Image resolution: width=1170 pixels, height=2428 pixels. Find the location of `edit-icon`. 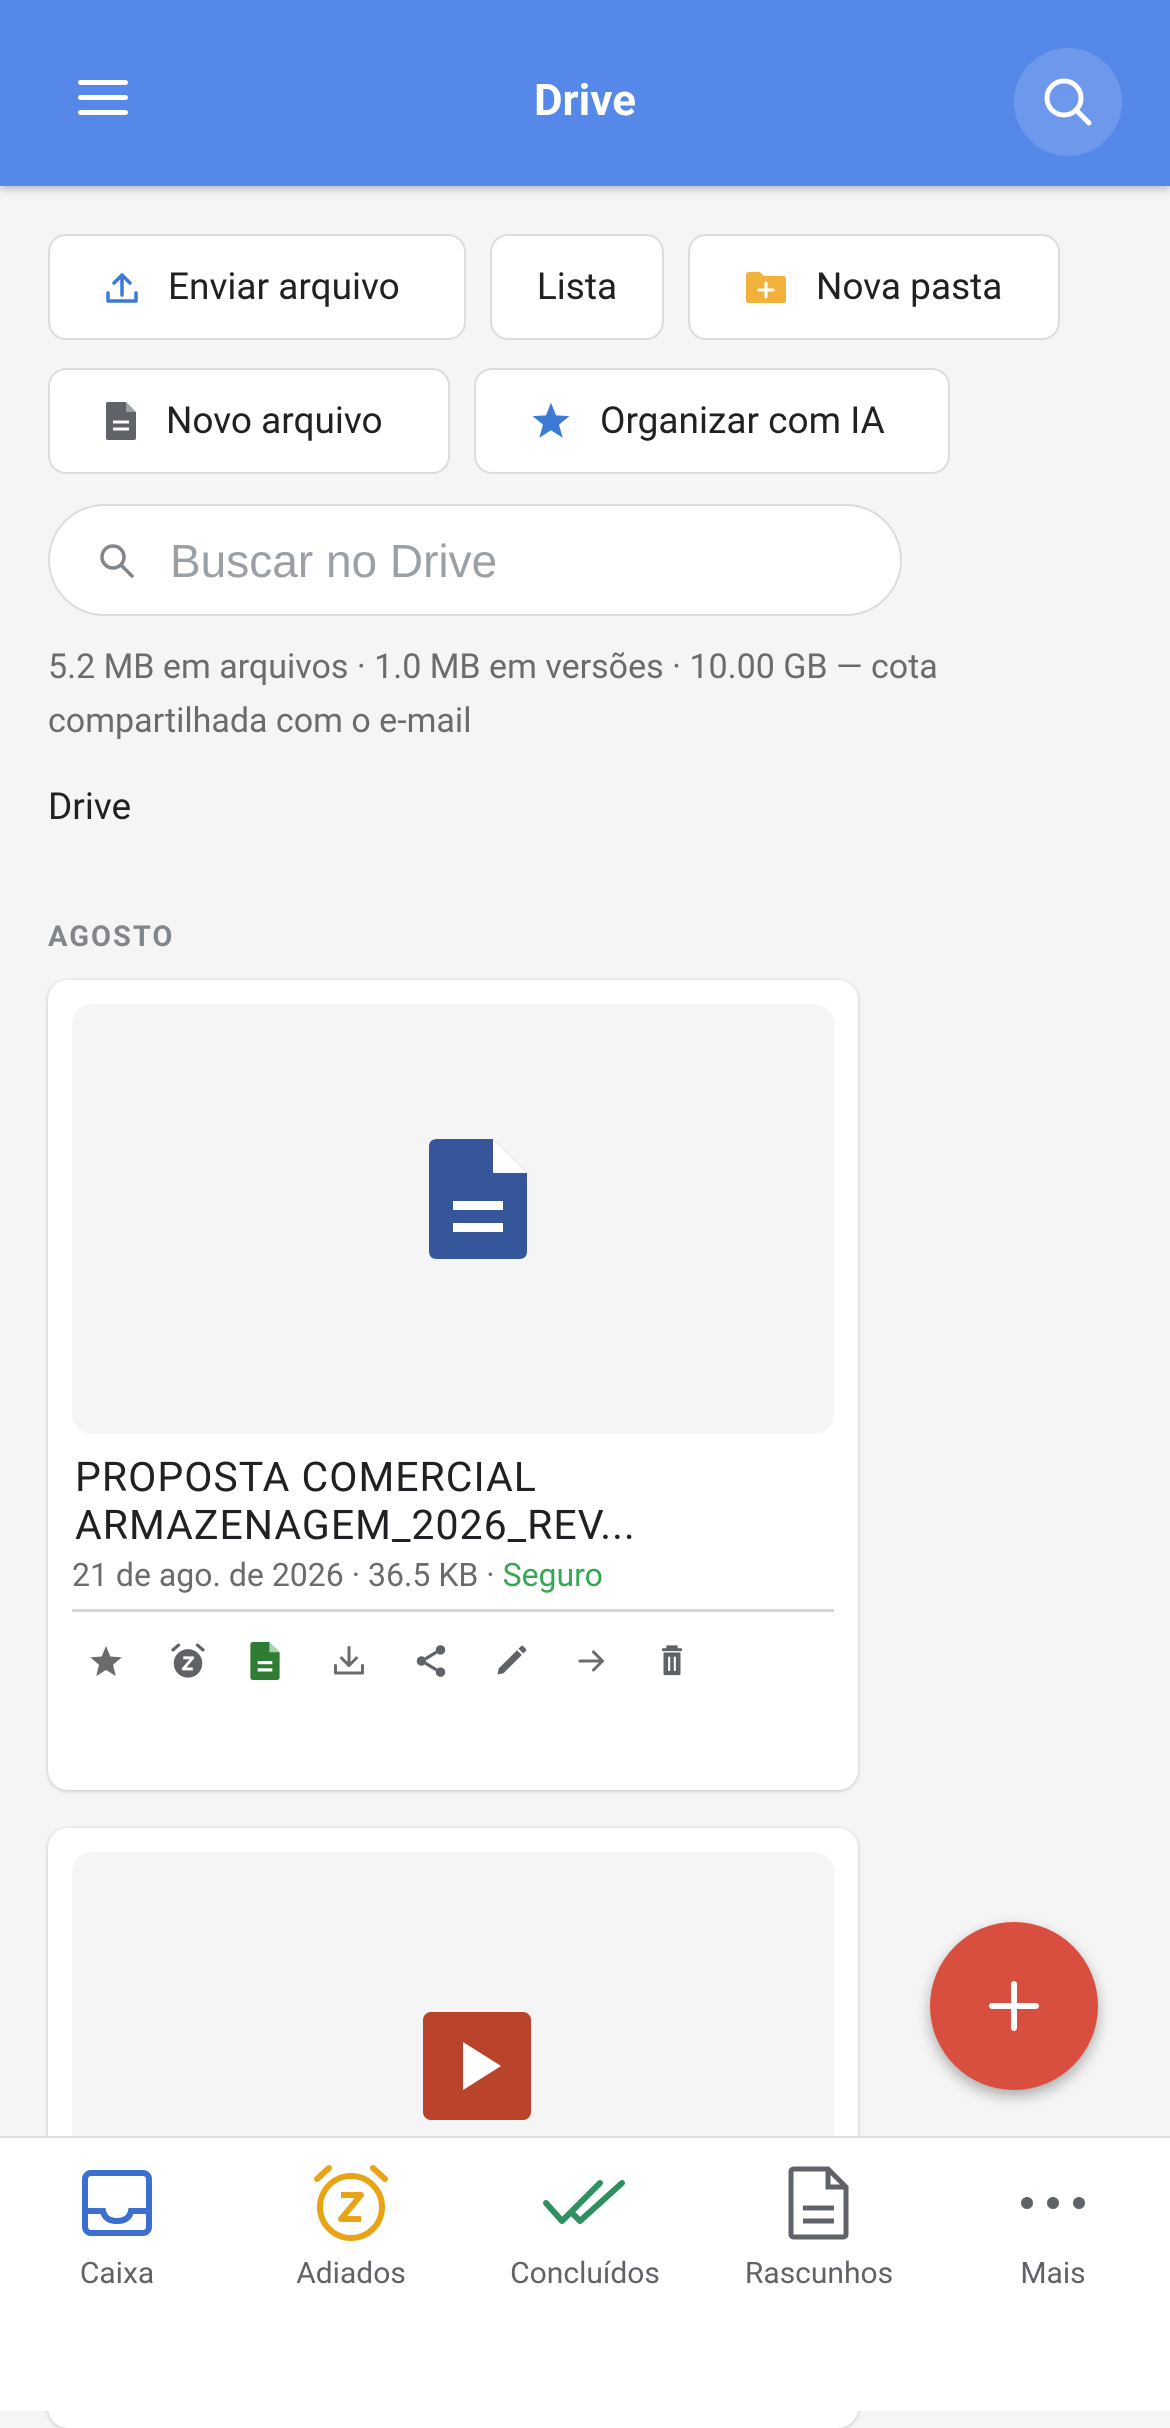

edit-icon is located at coordinates (512, 1660).